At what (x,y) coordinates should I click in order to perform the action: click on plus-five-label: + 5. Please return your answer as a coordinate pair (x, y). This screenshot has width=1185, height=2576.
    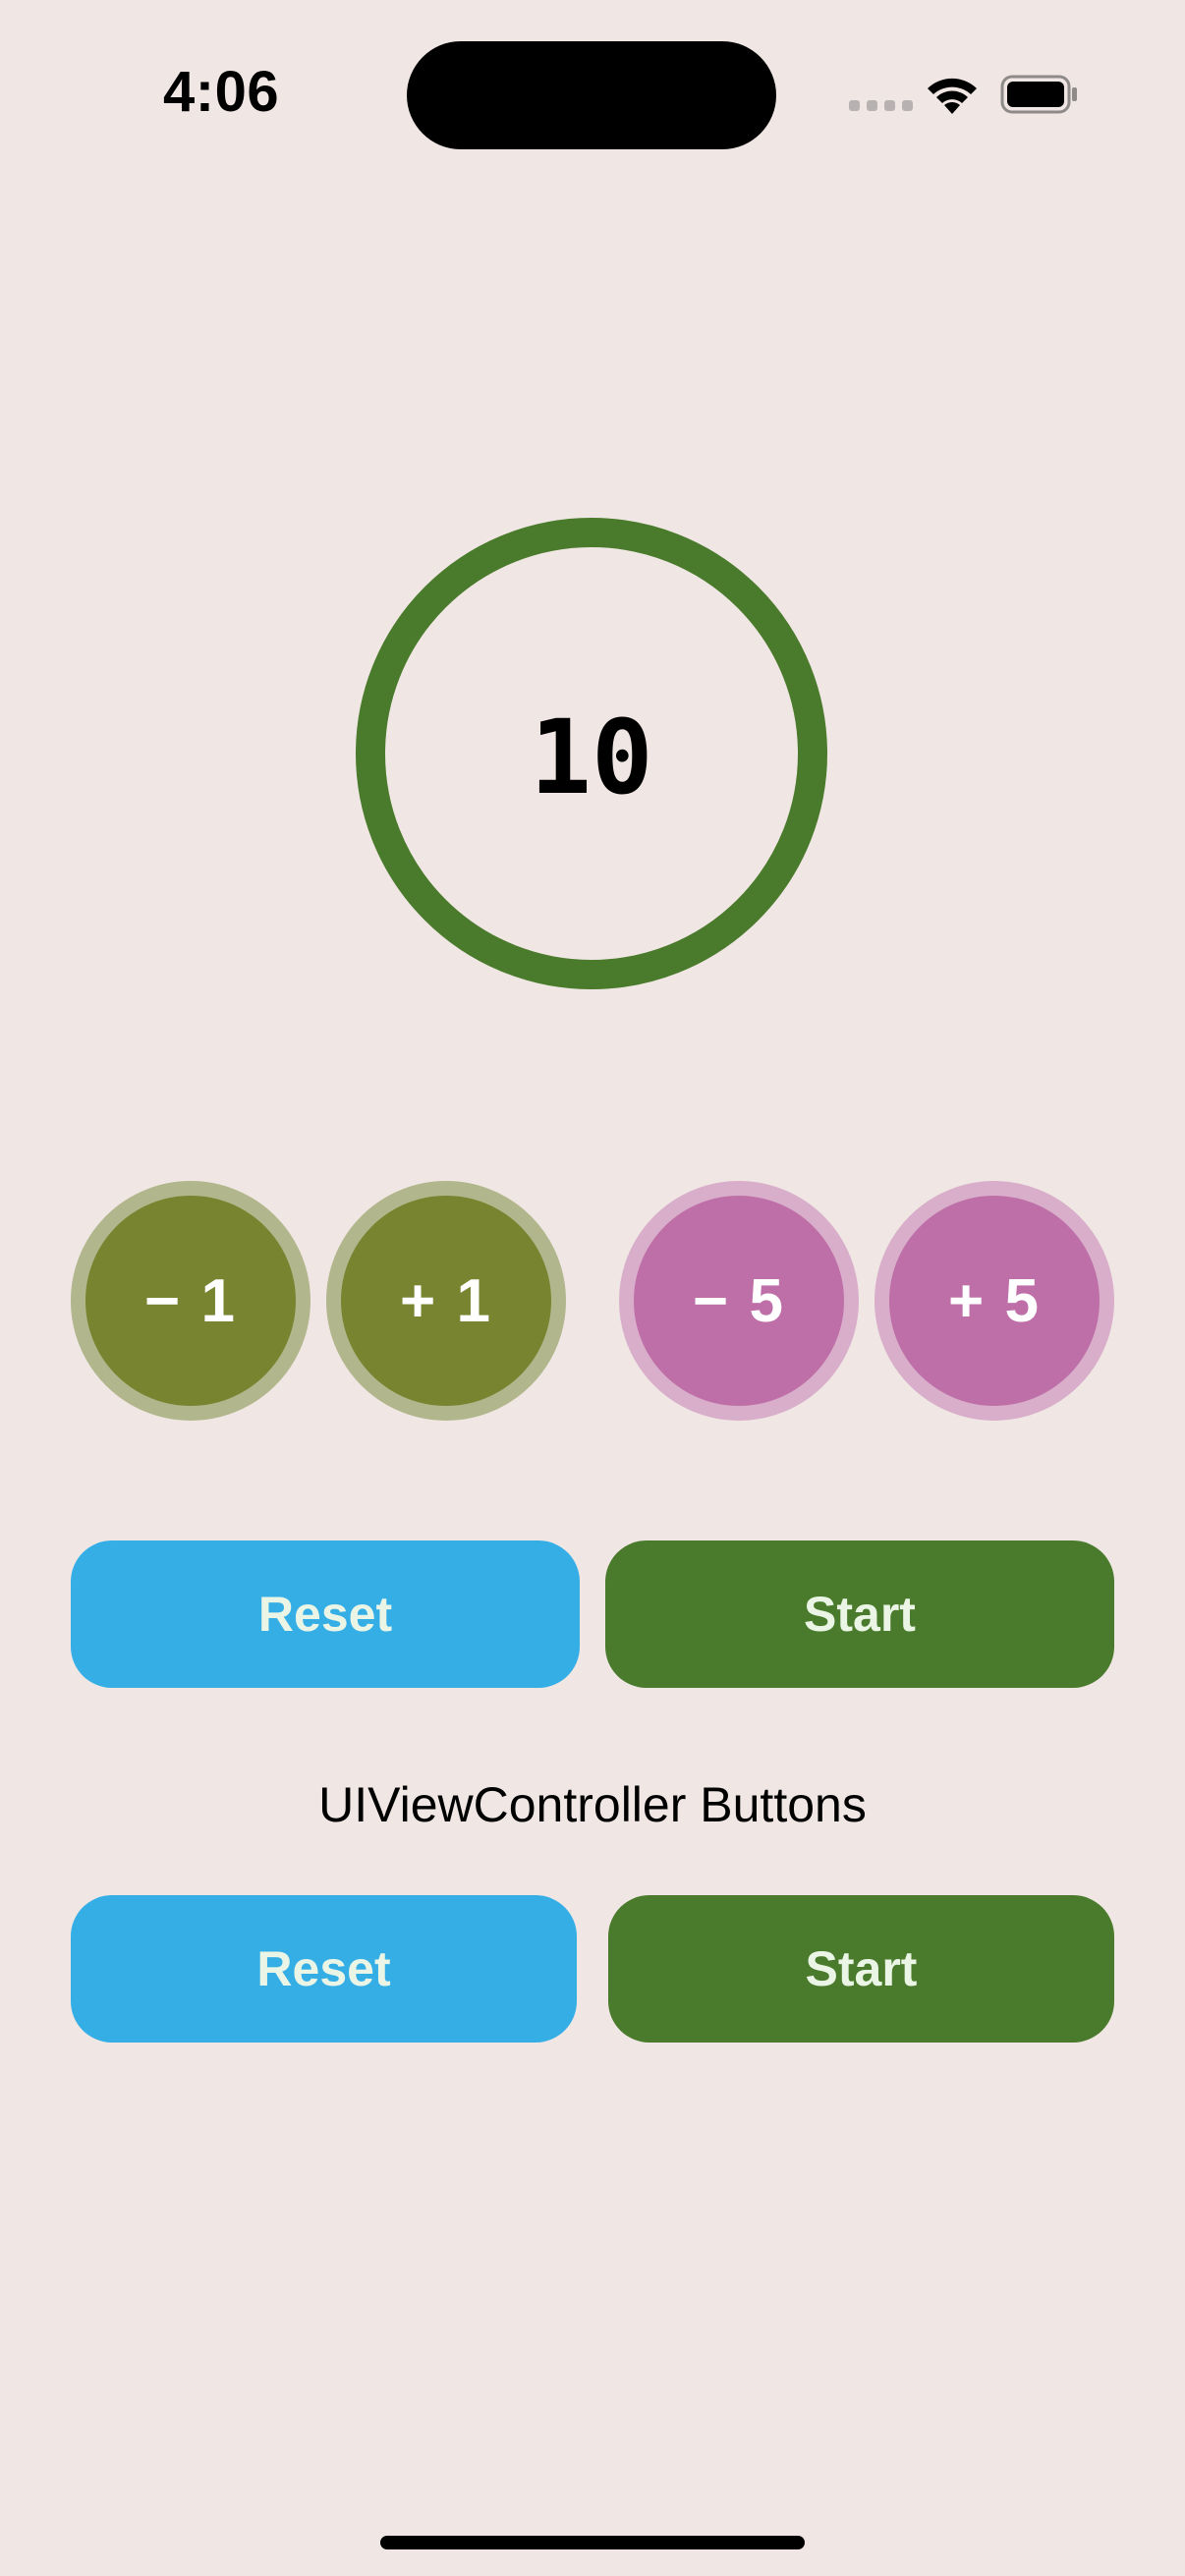
    Looking at the image, I should click on (995, 1300).